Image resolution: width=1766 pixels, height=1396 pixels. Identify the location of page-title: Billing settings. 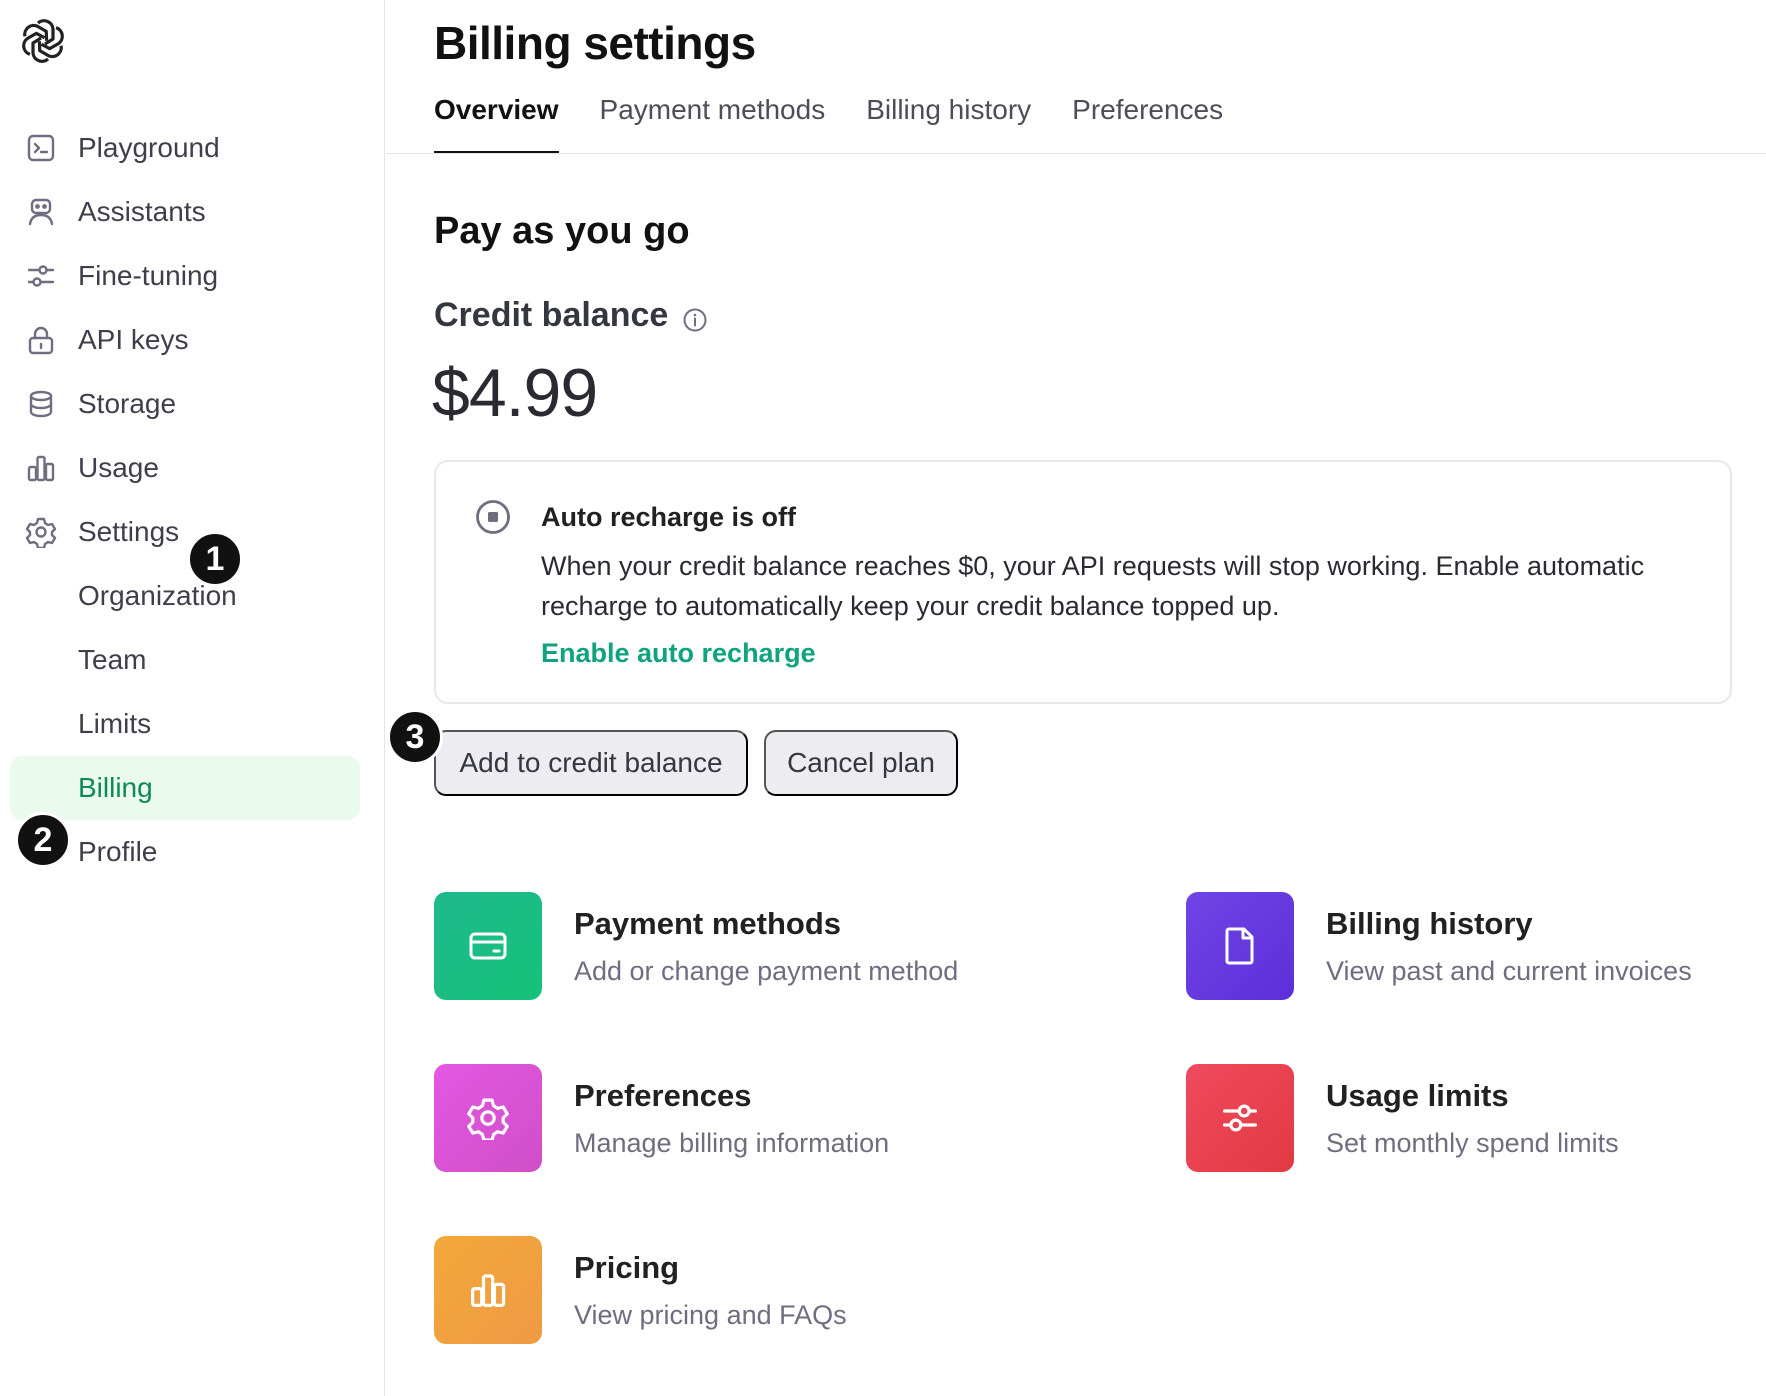
(595, 43).